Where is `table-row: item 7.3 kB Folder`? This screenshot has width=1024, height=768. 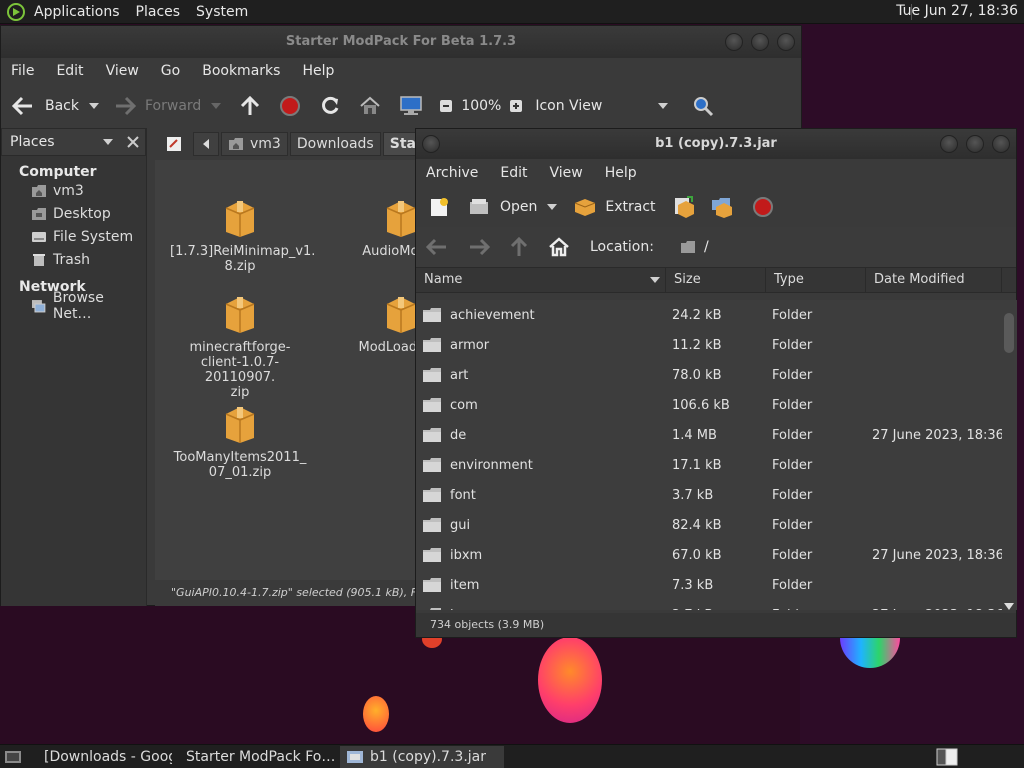
table-row: item 7.3 kB Folder is located at coordinates (709, 585).